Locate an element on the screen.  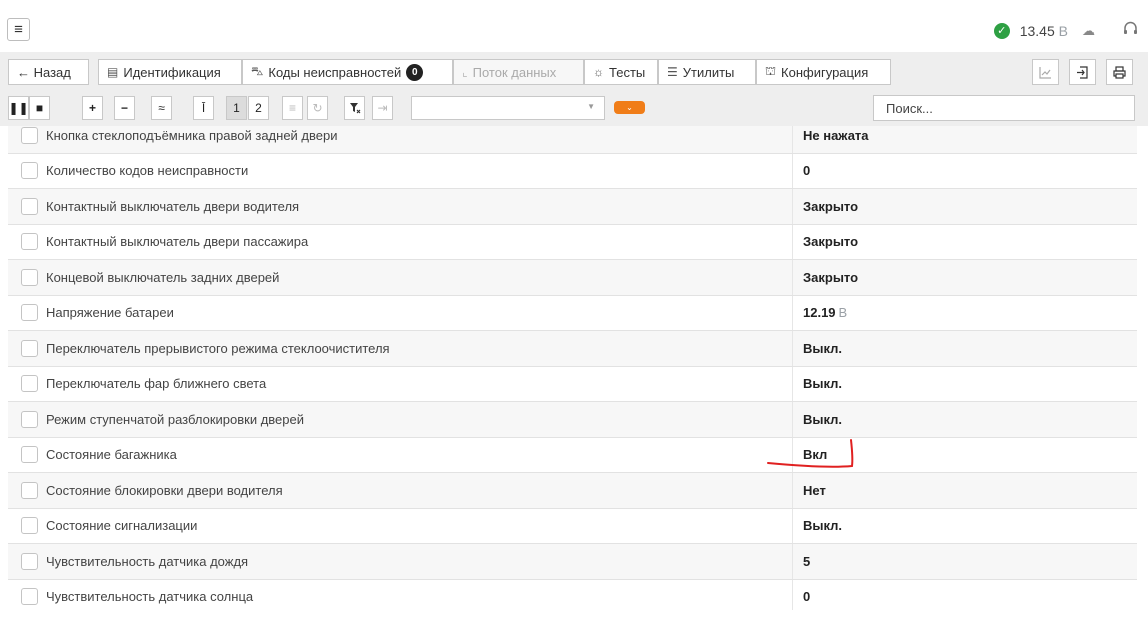
dropdown-button: ⌄ is located at coordinates (629, 107).